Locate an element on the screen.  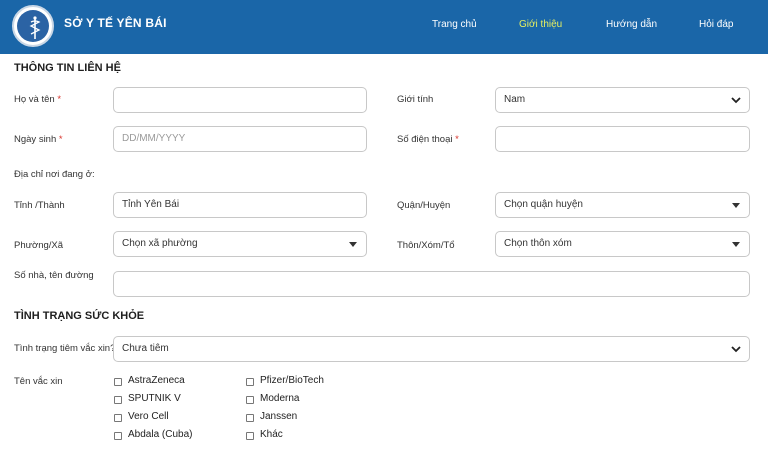
dob-label: Ngày sinh * is located at coordinates (38, 139).